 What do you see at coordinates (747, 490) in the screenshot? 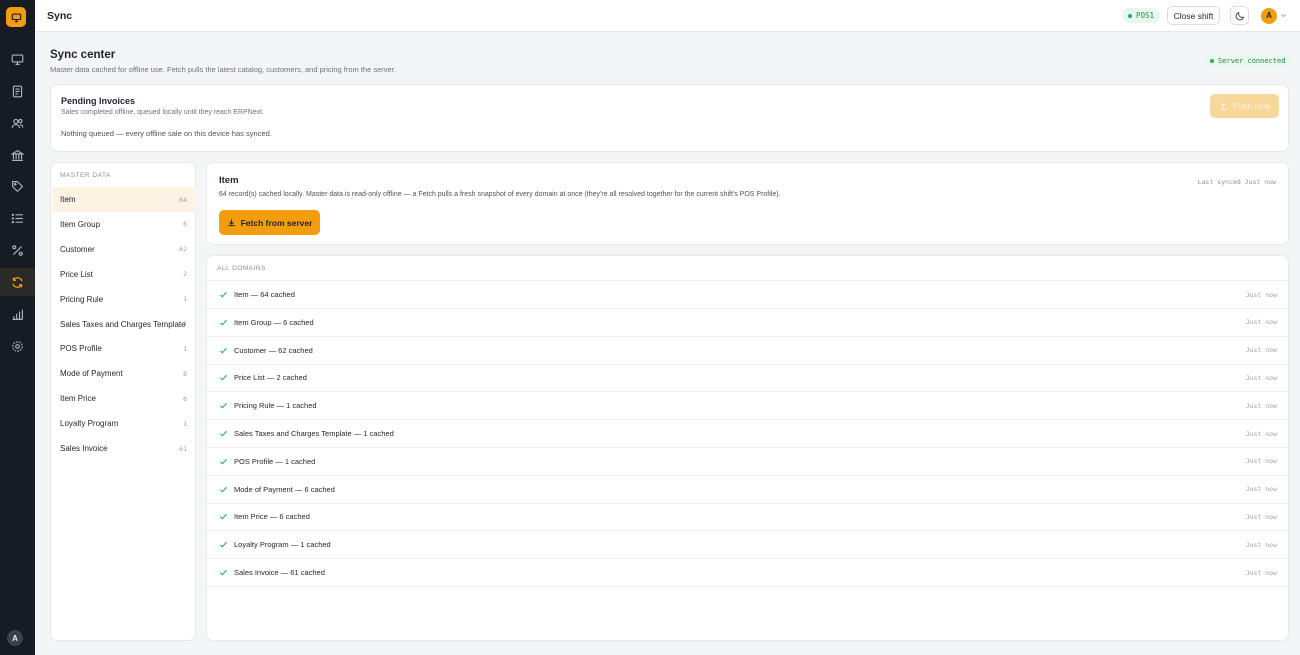
I see `domain-row: Mode of Payment — 6 cached Just now` at bounding box center [747, 490].